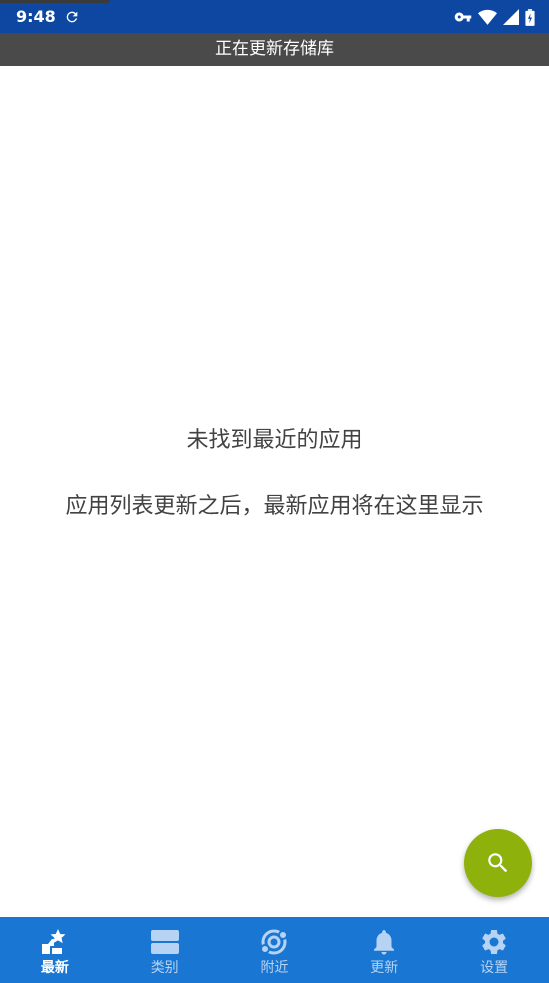  I want to click on search-icon, so click(498, 863).